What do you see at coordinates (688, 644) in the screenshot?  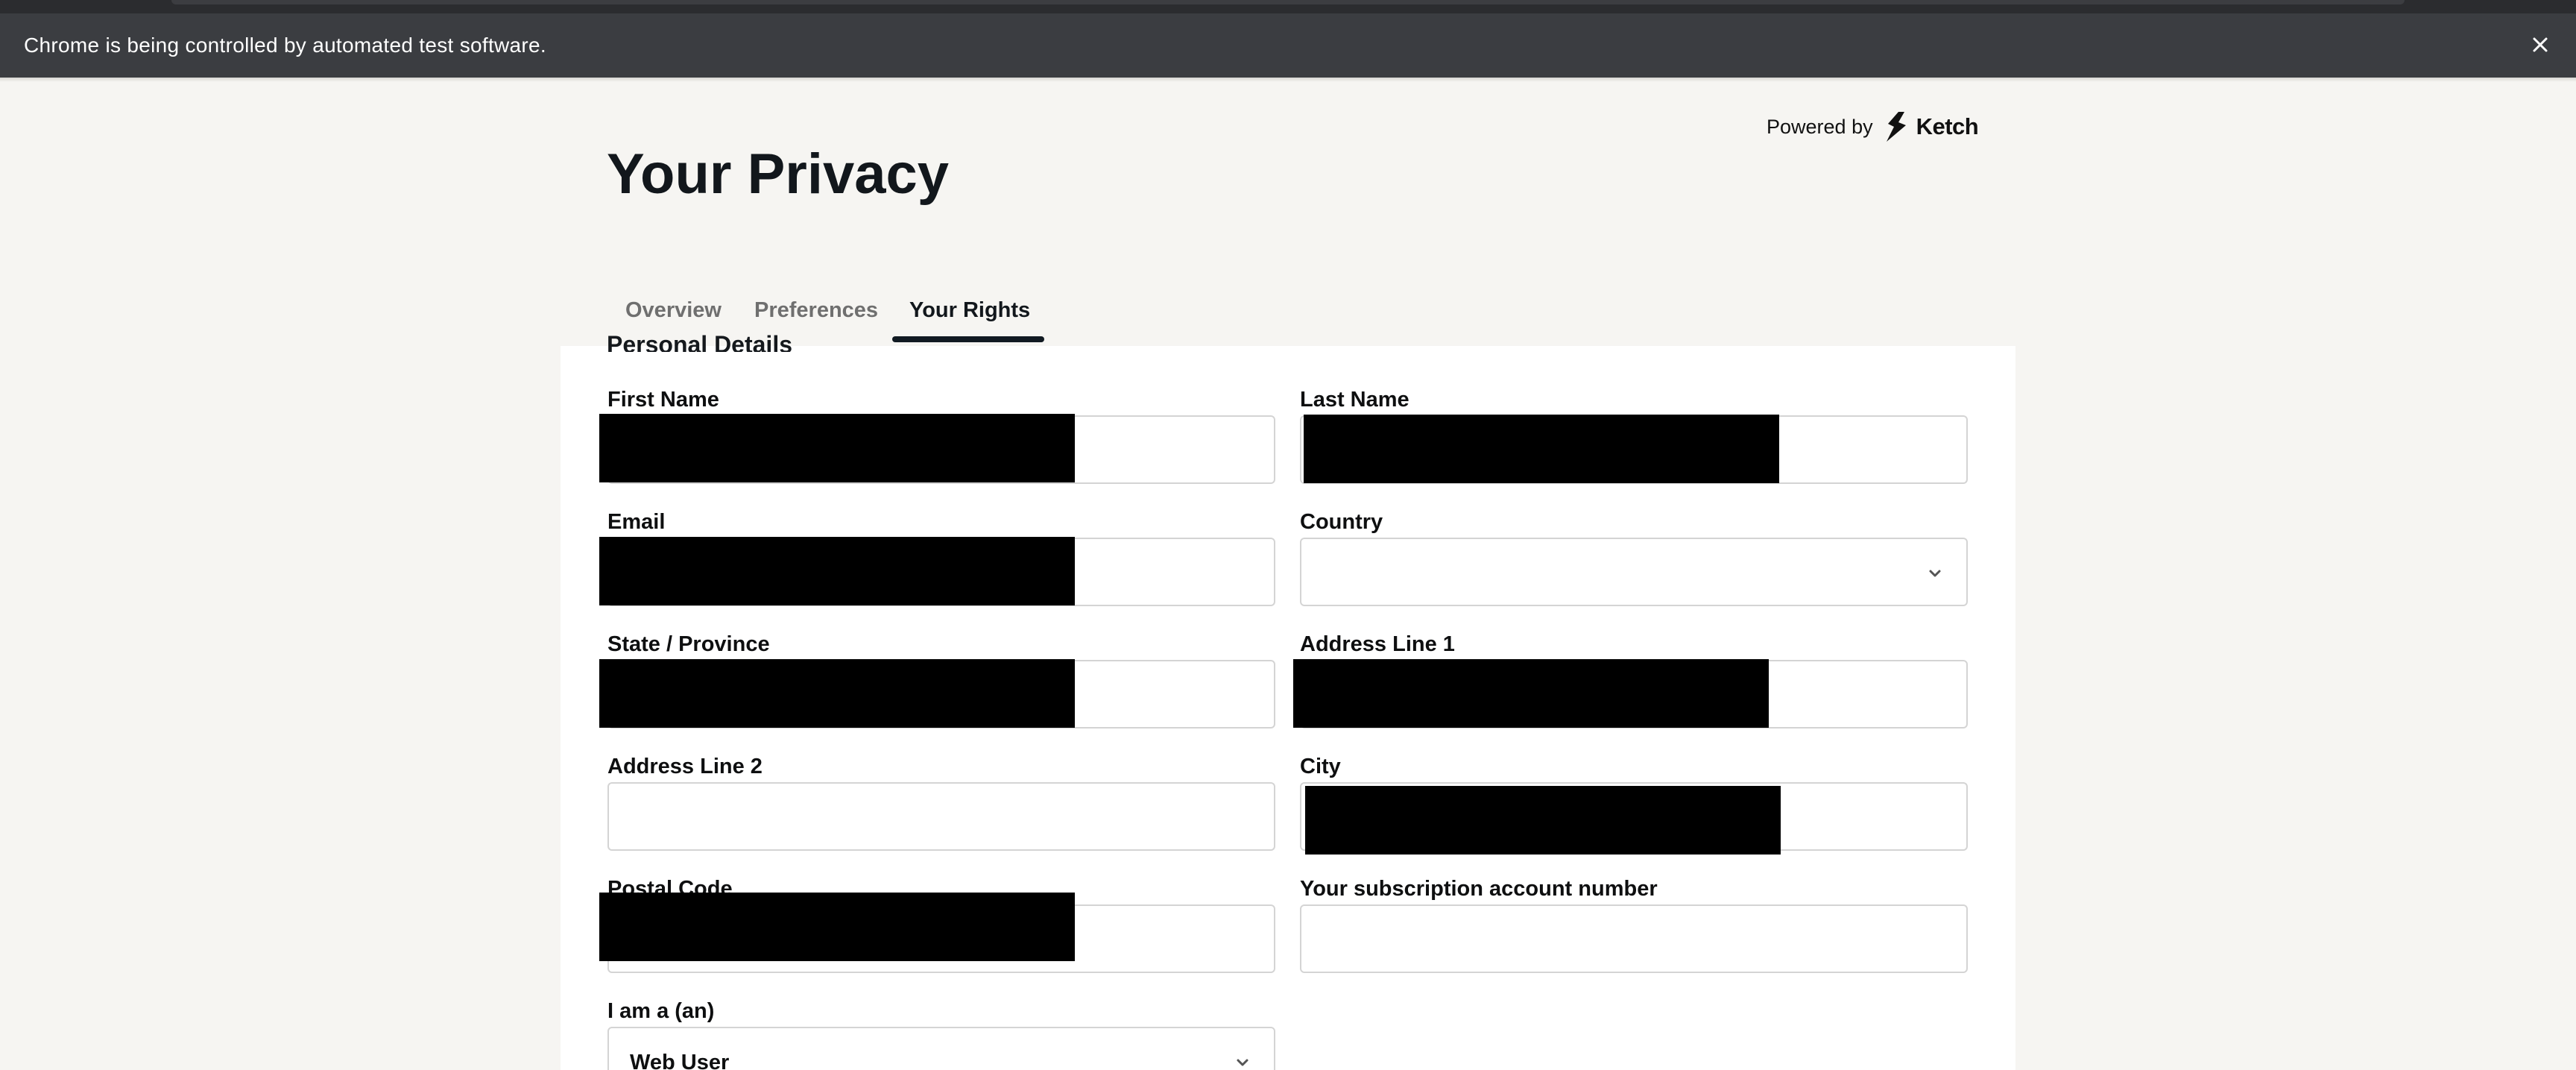 I see `state-label: State / Province` at bounding box center [688, 644].